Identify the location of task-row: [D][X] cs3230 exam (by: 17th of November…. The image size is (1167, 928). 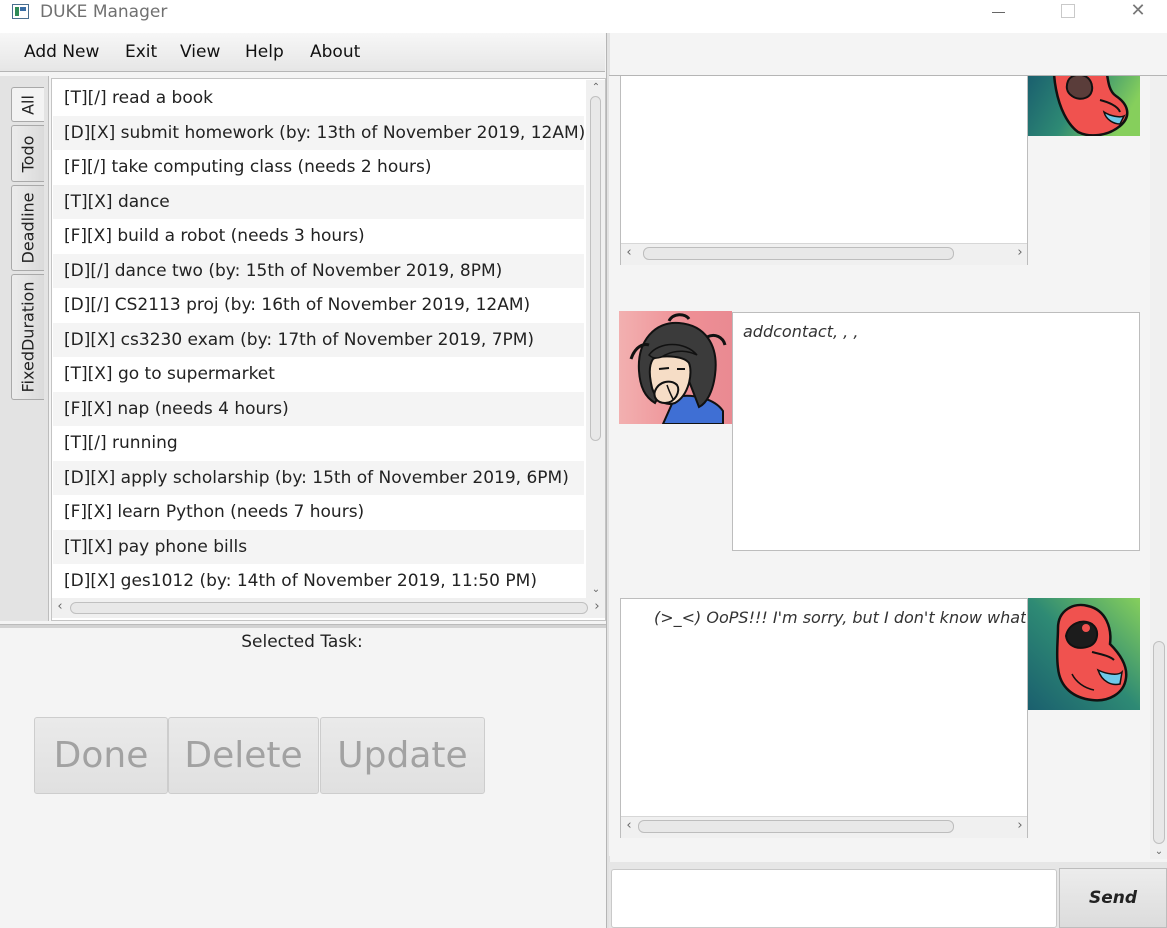
(318, 339).